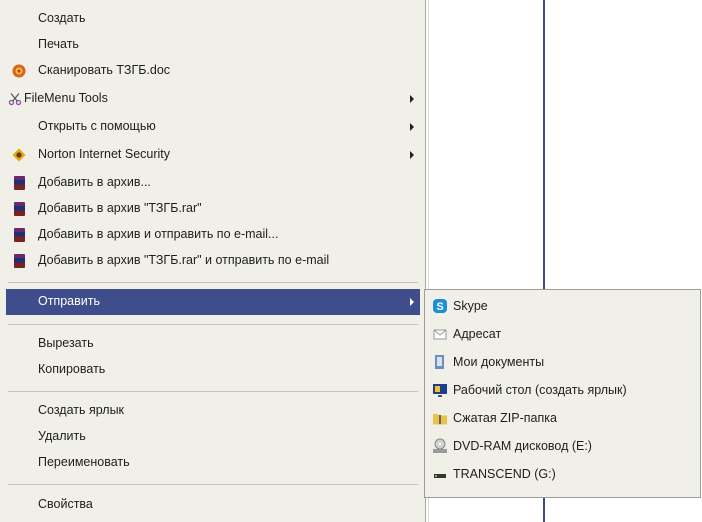 The image size is (702, 522). I want to click on background-window-border, so click(544, 145).